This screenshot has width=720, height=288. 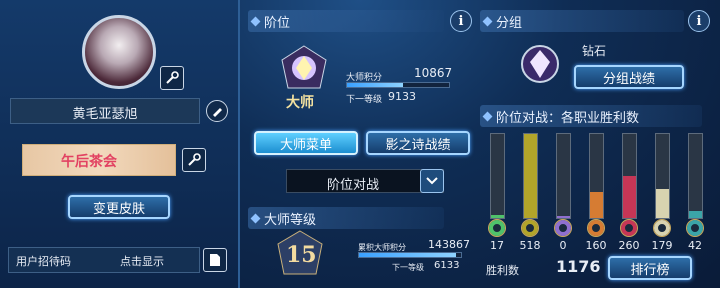 What do you see at coordinates (301, 255) in the screenshot?
I see `master-level-number: 15` at bounding box center [301, 255].